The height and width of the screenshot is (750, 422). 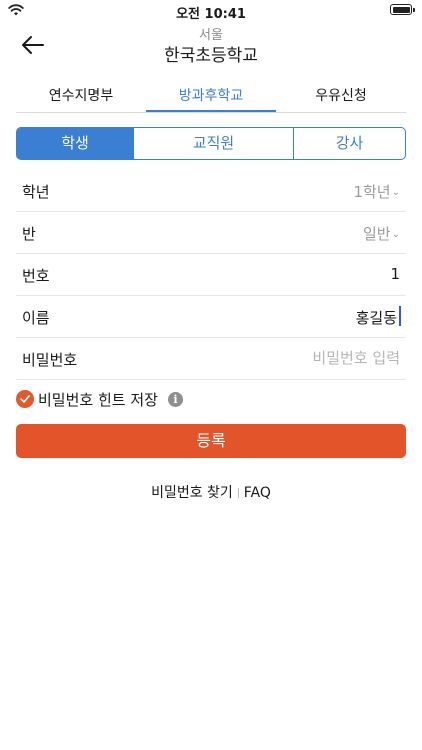 I want to click on footer-links: 비밀번호 찾기 FAQ, so click(x=211, y=492).